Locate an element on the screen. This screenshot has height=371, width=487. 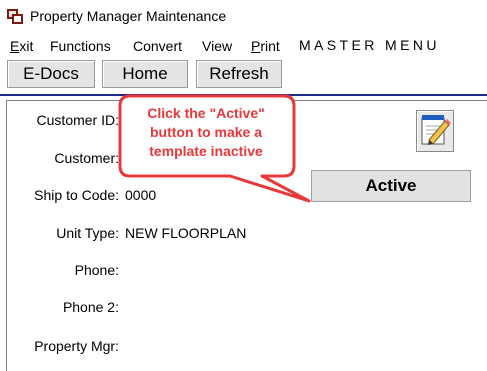
phone-label: Phone: is located at coordinates (96, 270).